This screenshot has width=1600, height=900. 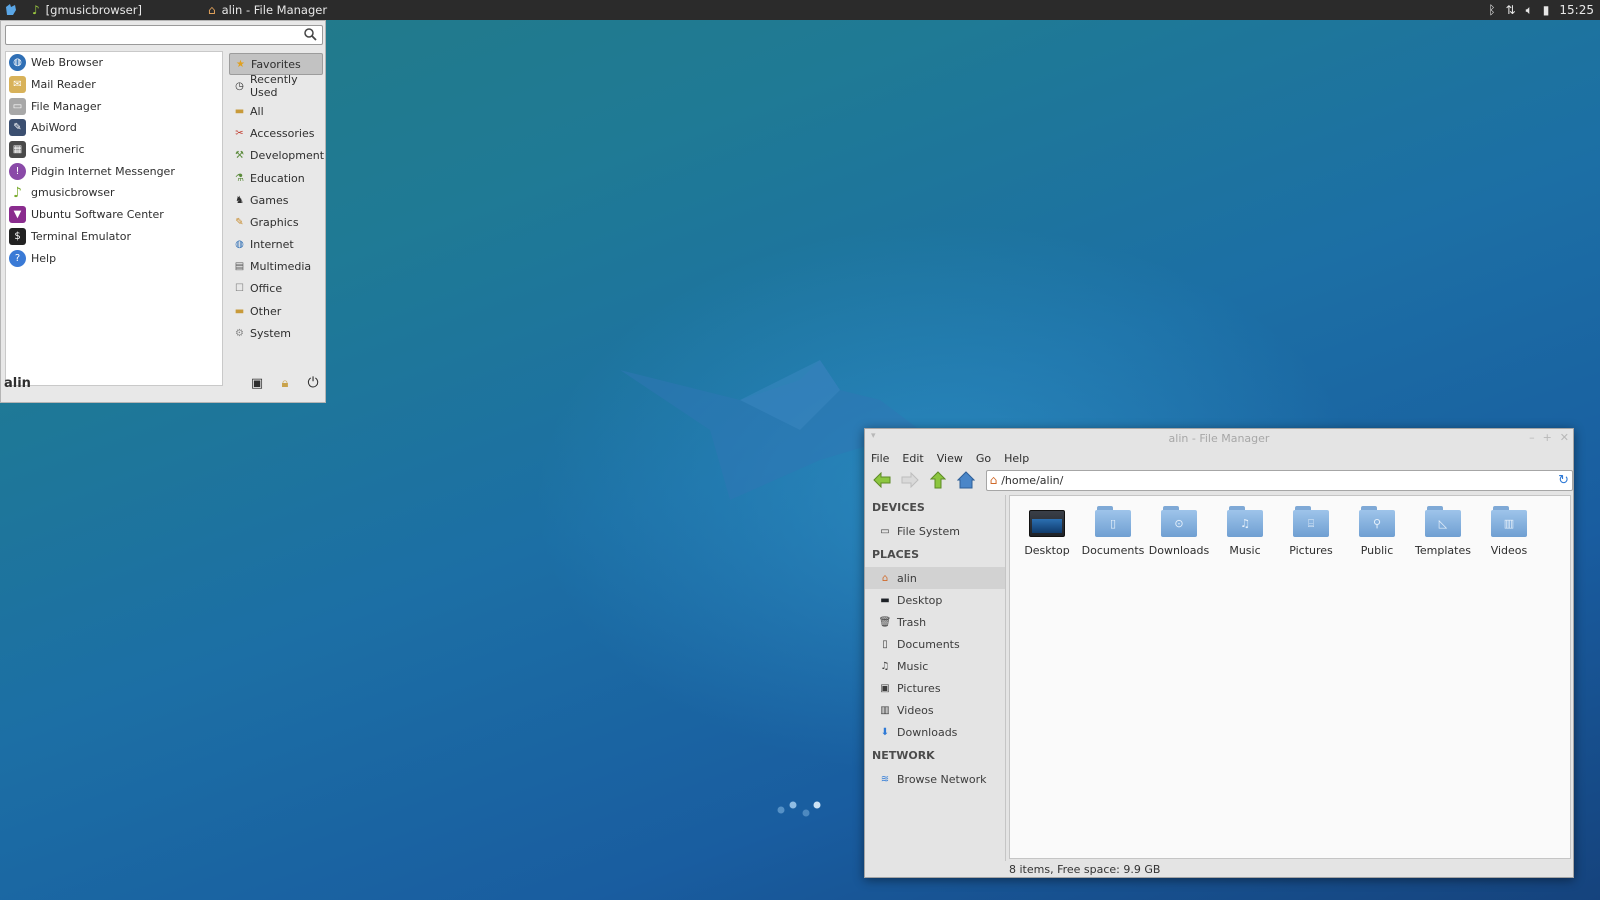 I want to click on file-item-templates: ◺ Templates, so click(x=1443, y=530).